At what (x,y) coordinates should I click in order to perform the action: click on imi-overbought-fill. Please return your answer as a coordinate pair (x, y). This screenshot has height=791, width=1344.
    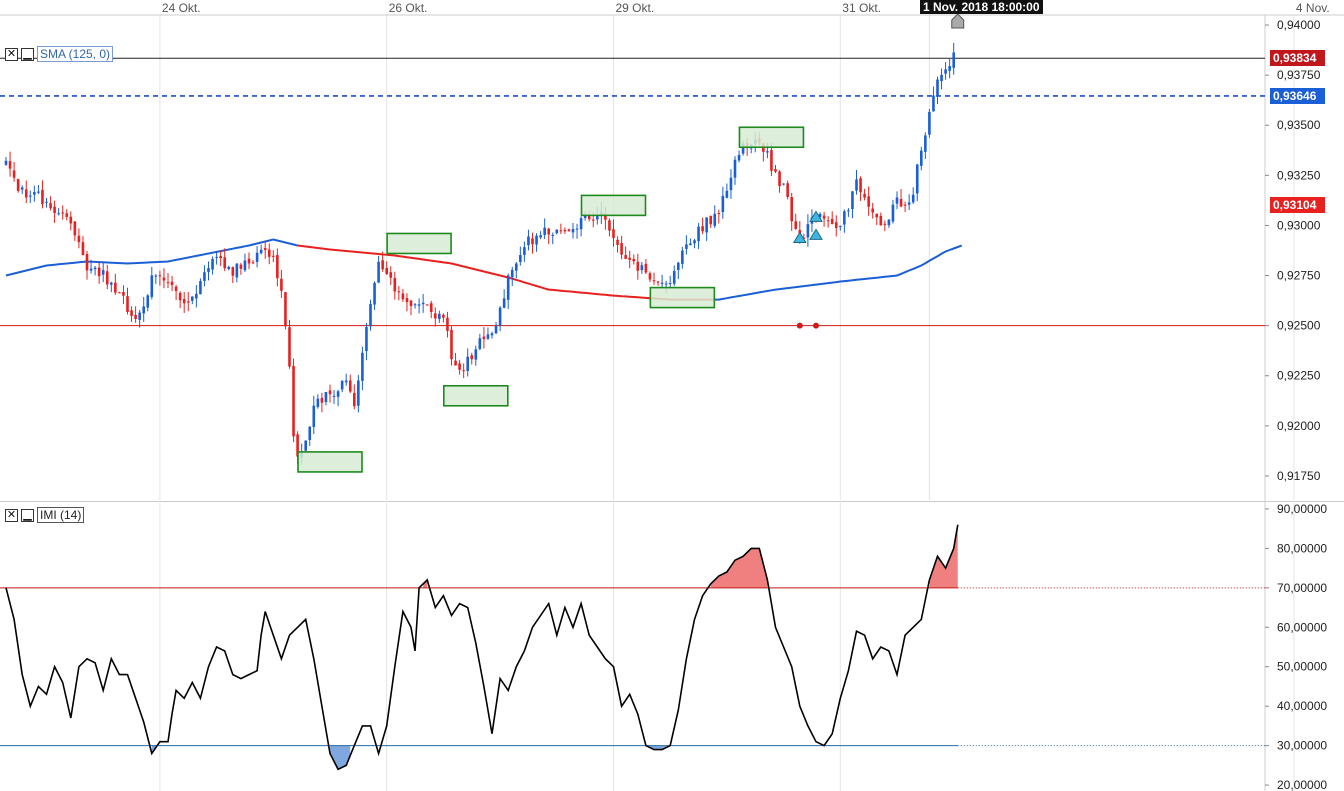
    Looking at the image, I should click on (739, 568).